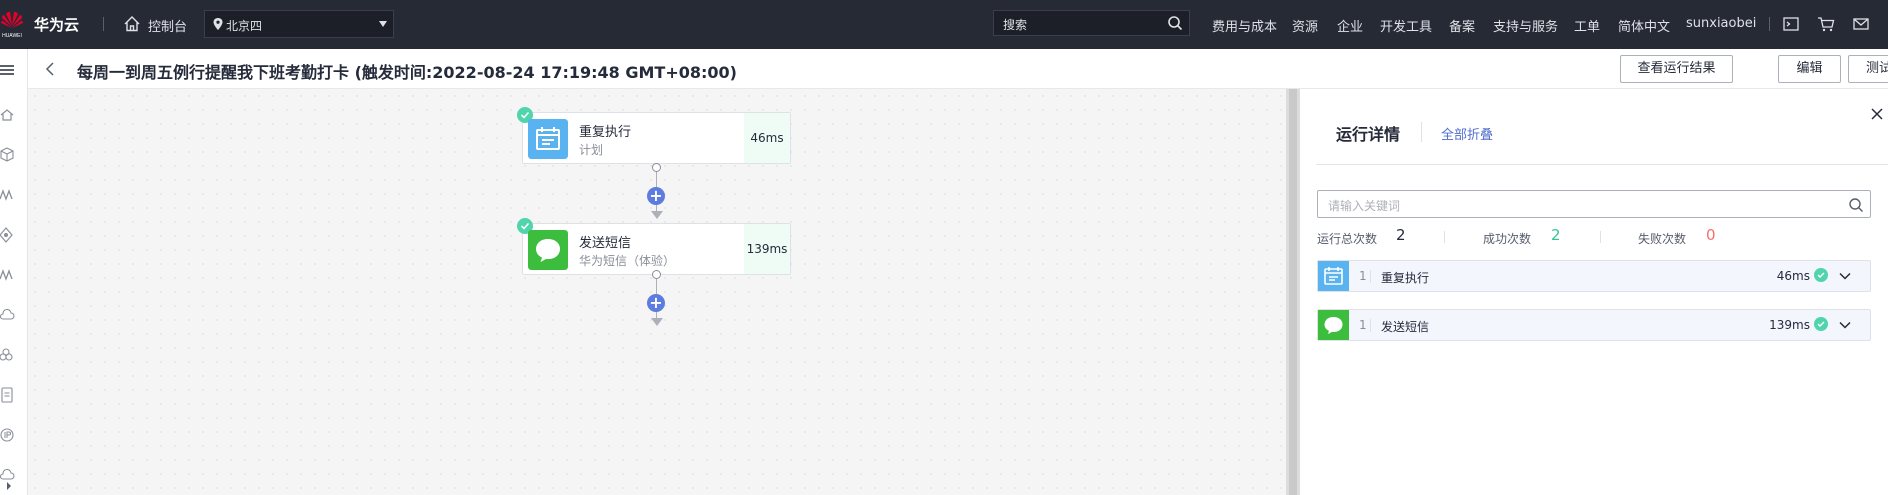 The width and height of the screenshot is (1888, 495). Describe the element at coordinates (1809, 69) in the screenshot. I see `edit-button: 编辑` at that location.